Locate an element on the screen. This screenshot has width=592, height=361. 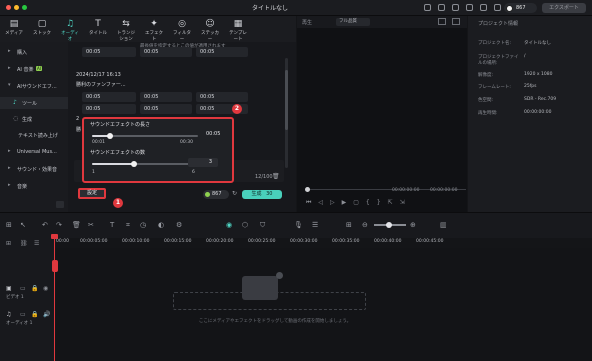
sidebar-item: ▸ サウンド・効果音 is located at coordinates (34, 169).